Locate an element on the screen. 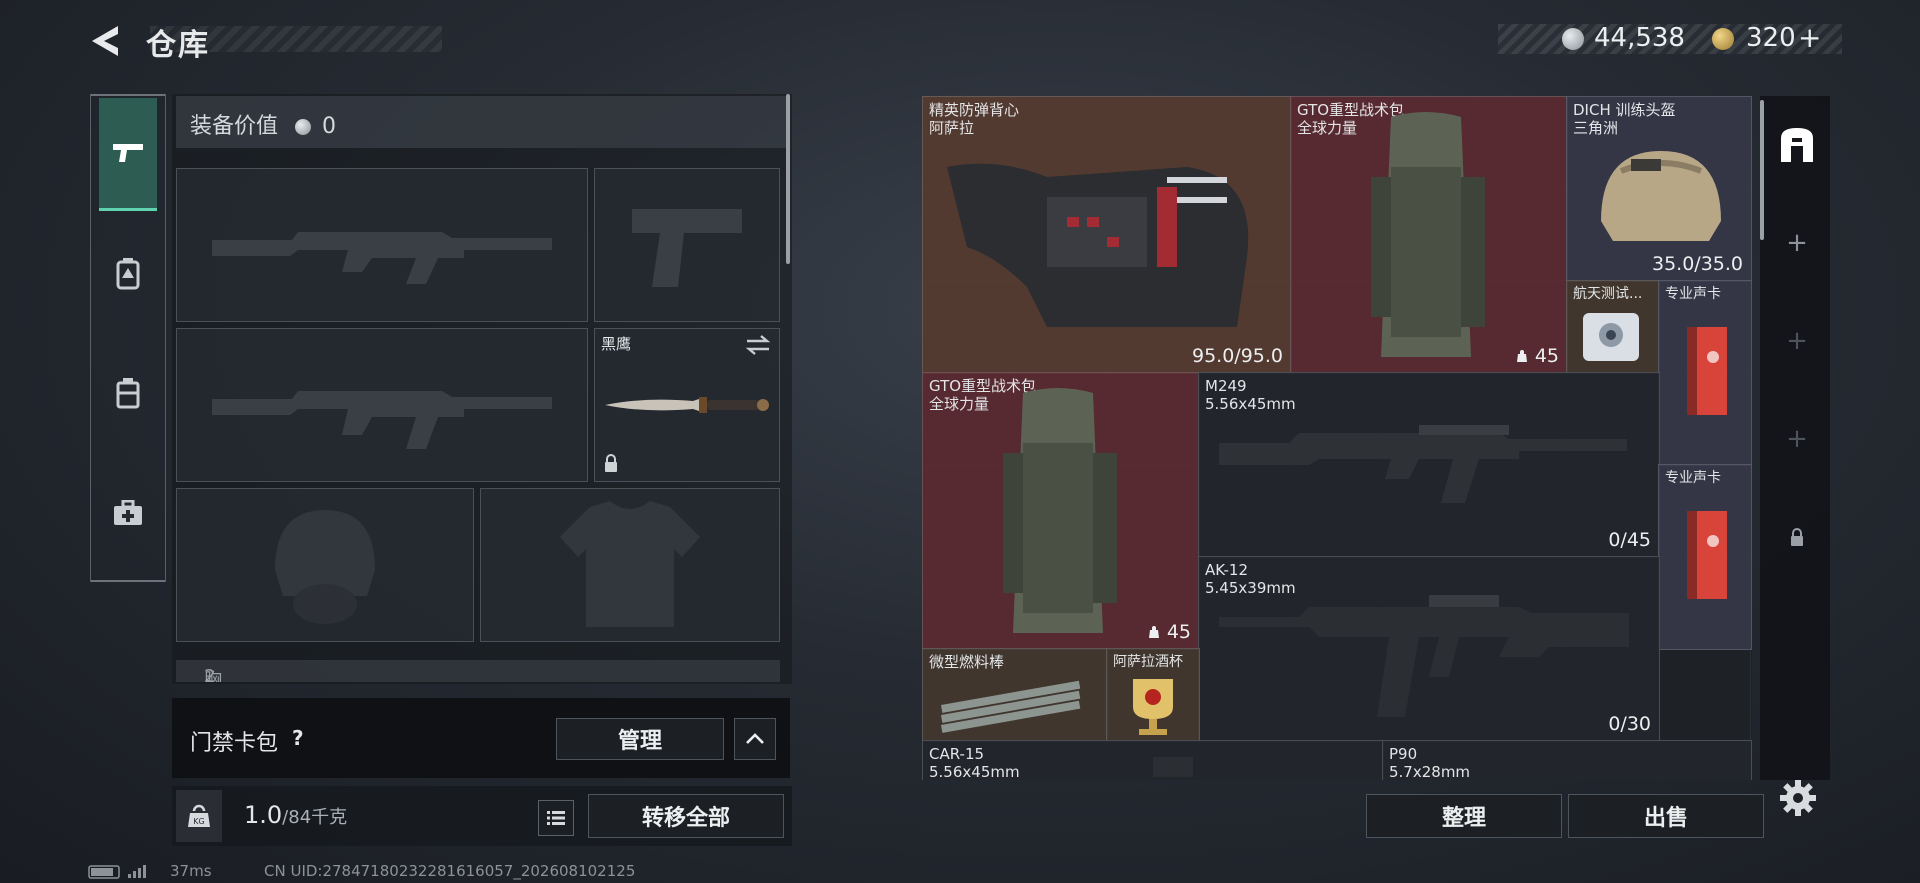 The height and width of the screenshot is (883, 1920). back-arrow-icon is located at coordinates (106, 41).